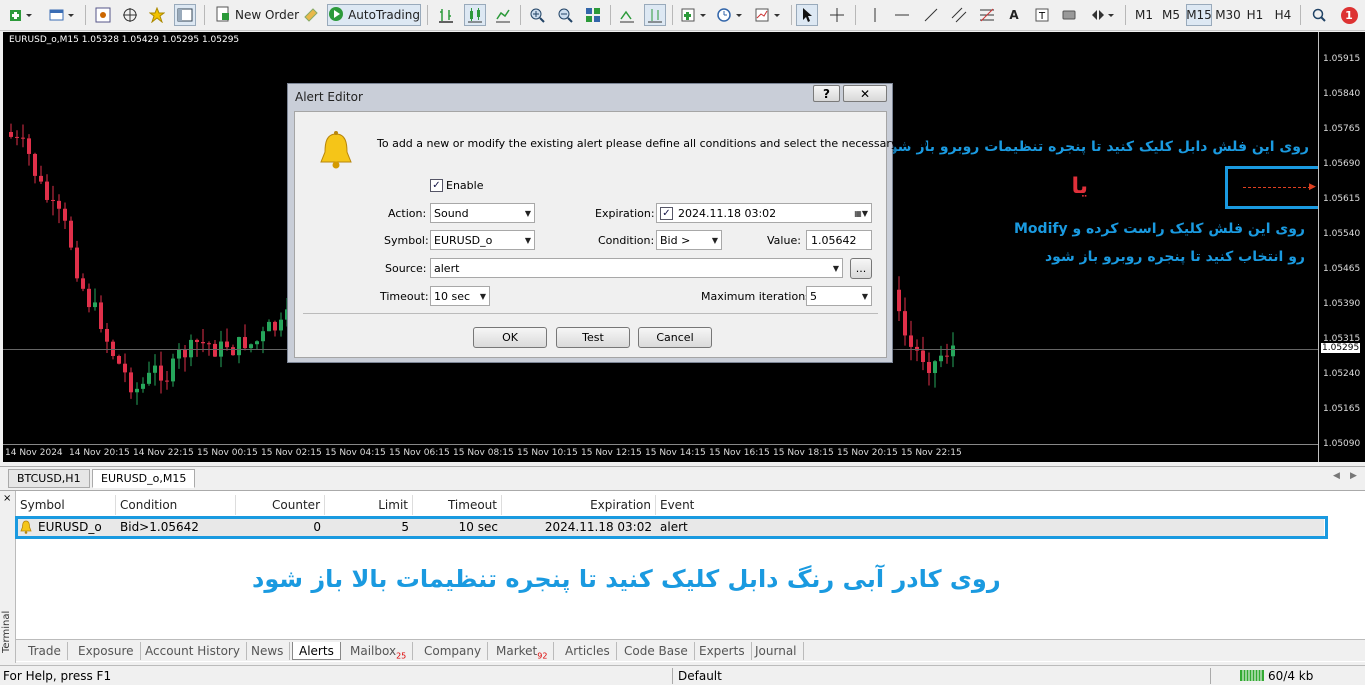 This screenshot has height=685, width=1365. I want to click on tab-news: News, so click(268, 651).